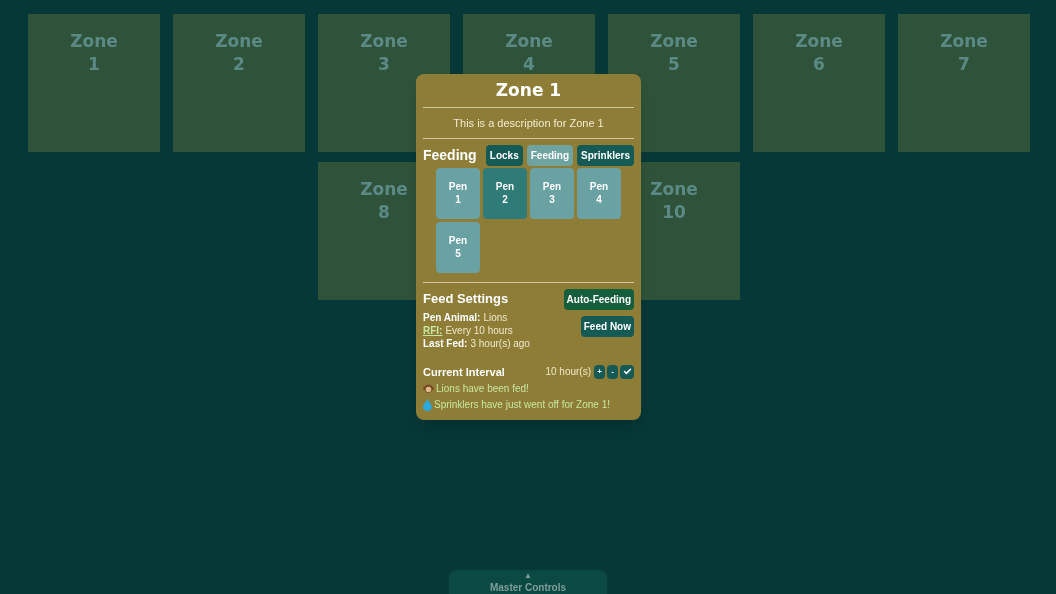  Describe the element at coordinates (528, 576) in the screenshot. I see `arrow-glyph: ▲` at that location.